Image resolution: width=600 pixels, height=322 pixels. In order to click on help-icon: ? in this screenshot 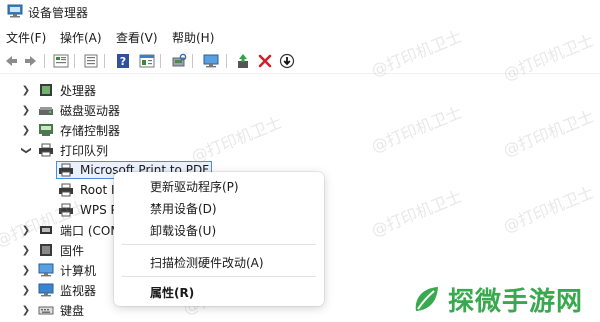, I will do `click(123, 61)`.